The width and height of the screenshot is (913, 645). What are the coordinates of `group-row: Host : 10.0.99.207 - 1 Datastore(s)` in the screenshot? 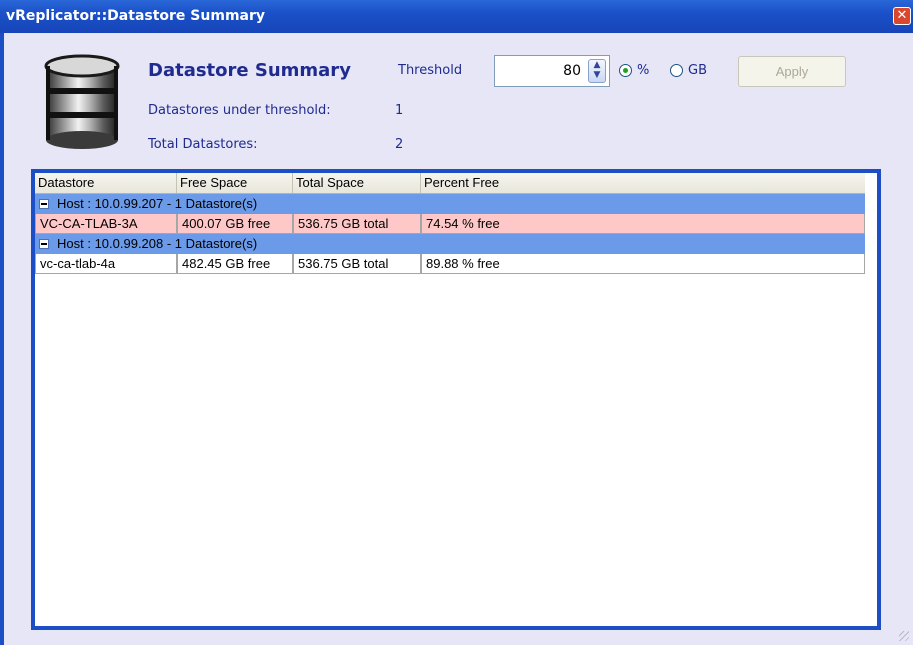 It's located at (450, 204).